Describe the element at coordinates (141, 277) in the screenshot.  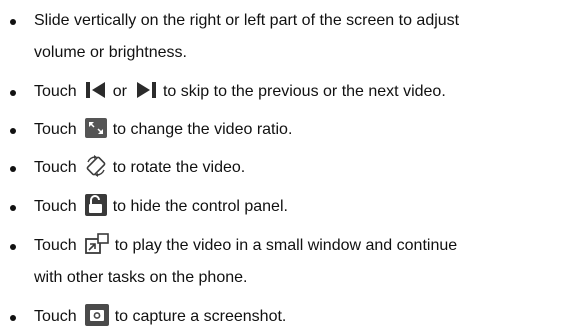
I see `item-text-line: with other tasks on the phone.` at that location.